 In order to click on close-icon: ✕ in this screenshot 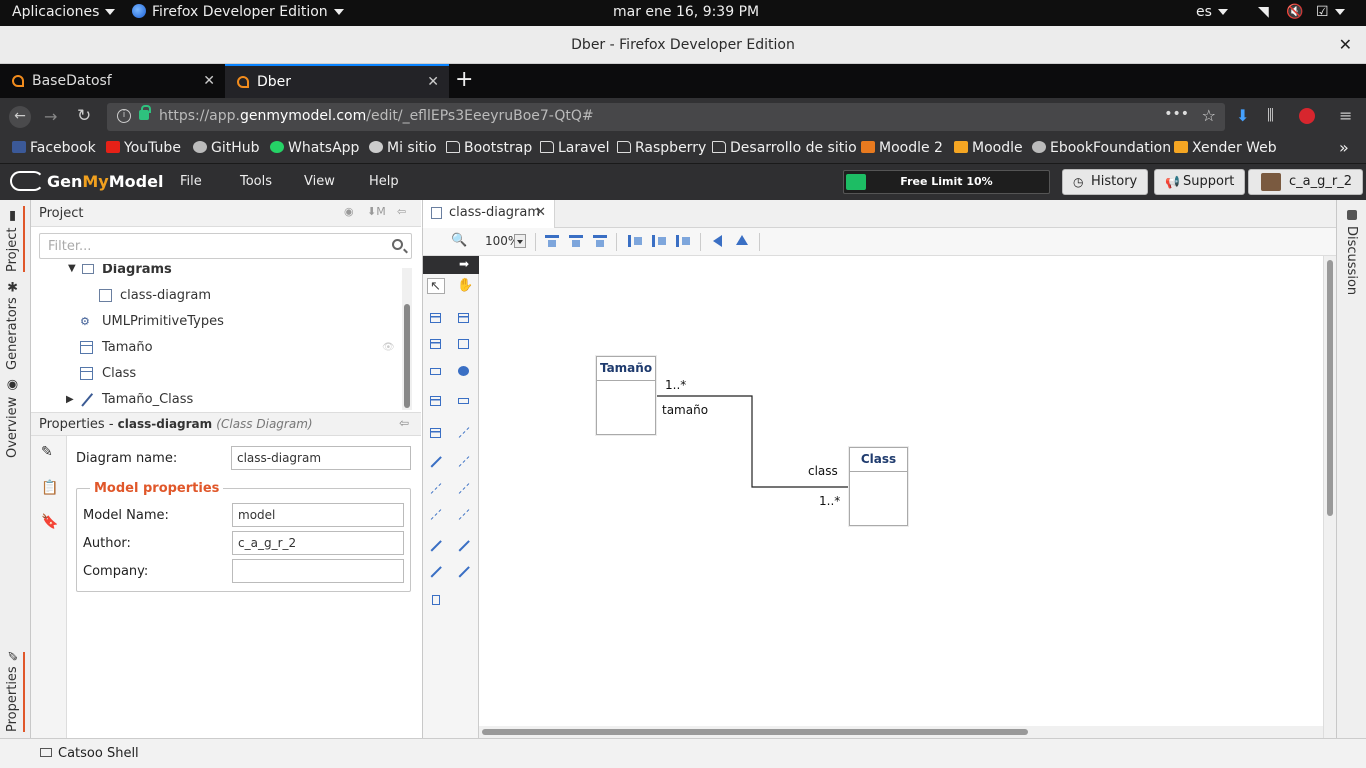, I will do `click(540, 213)`.